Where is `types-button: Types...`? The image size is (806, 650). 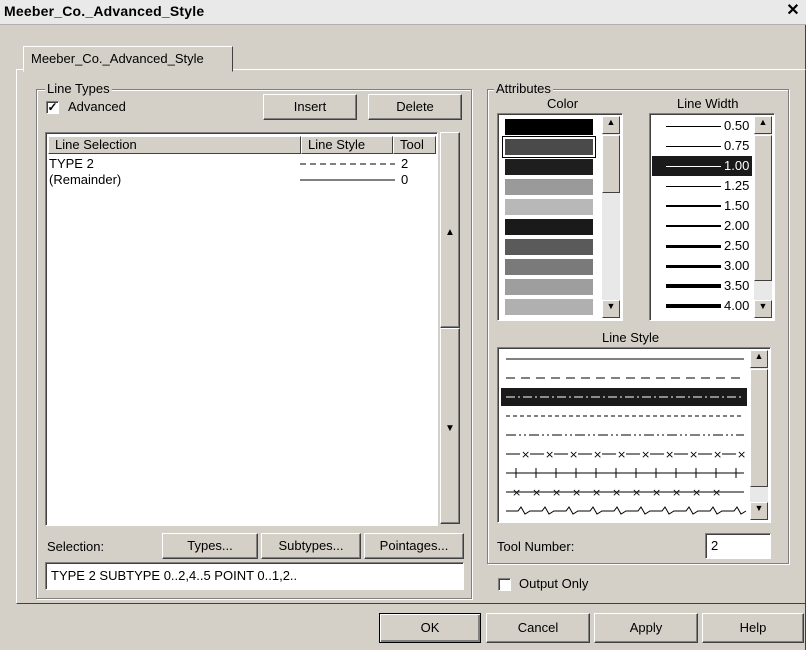 types-button: Types... is located at coordinates (210, 546).